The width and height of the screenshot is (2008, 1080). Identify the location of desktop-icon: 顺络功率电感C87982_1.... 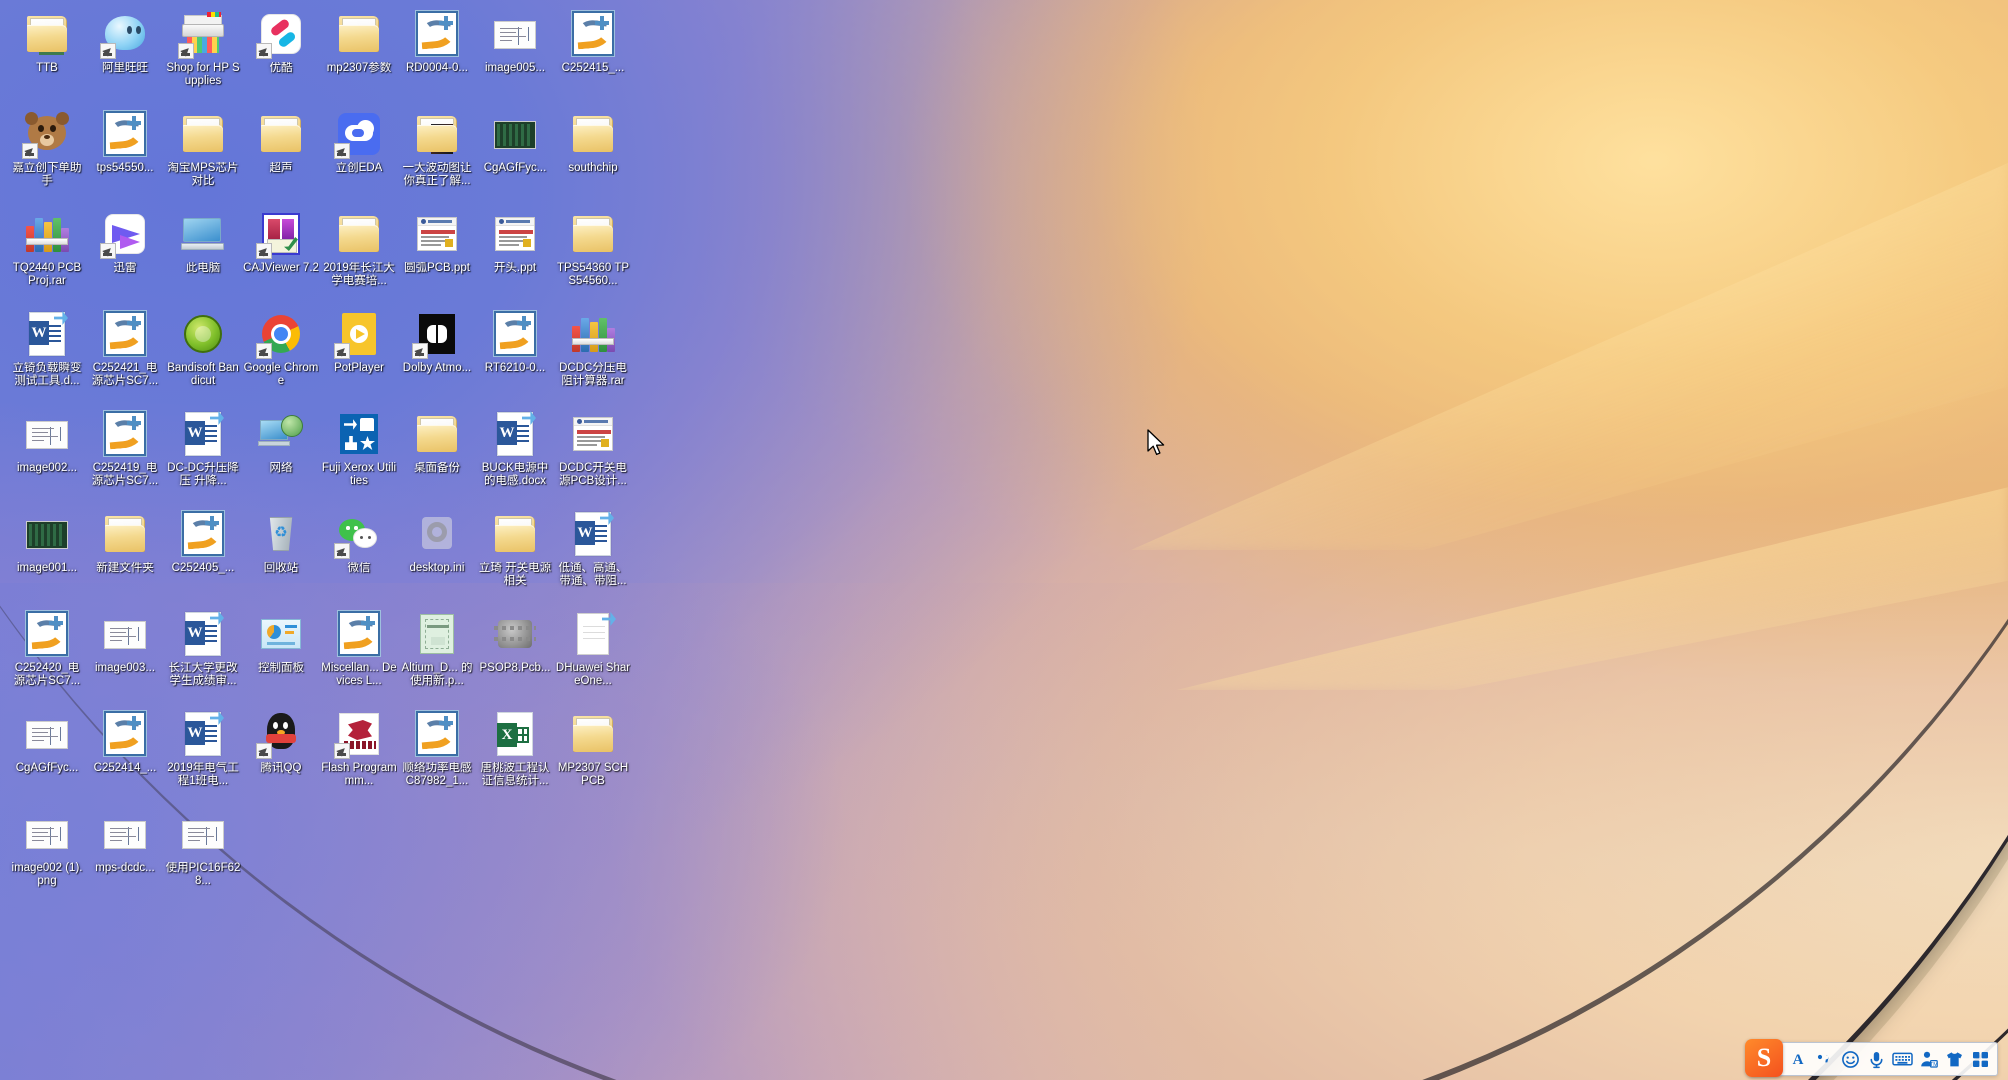
(437, 754).